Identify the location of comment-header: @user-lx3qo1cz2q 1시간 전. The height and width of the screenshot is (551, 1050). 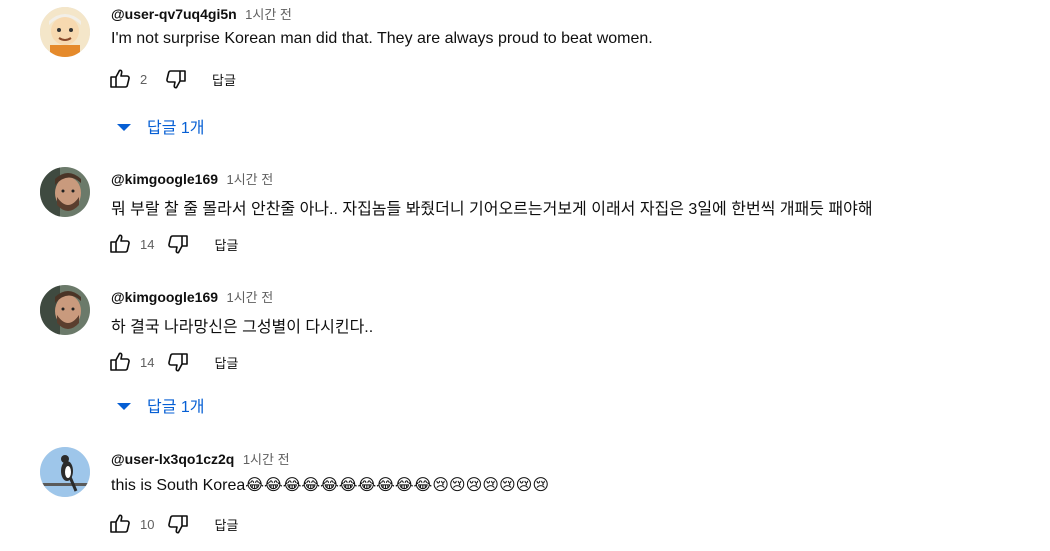
(200, 459).